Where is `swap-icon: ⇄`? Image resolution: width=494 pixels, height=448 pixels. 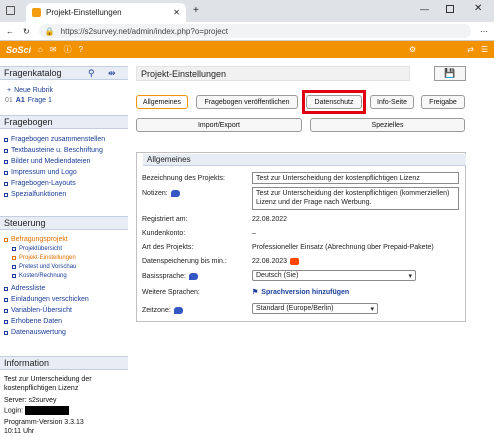 swap-icon: ⇄ is located at coordinates (470, 49).